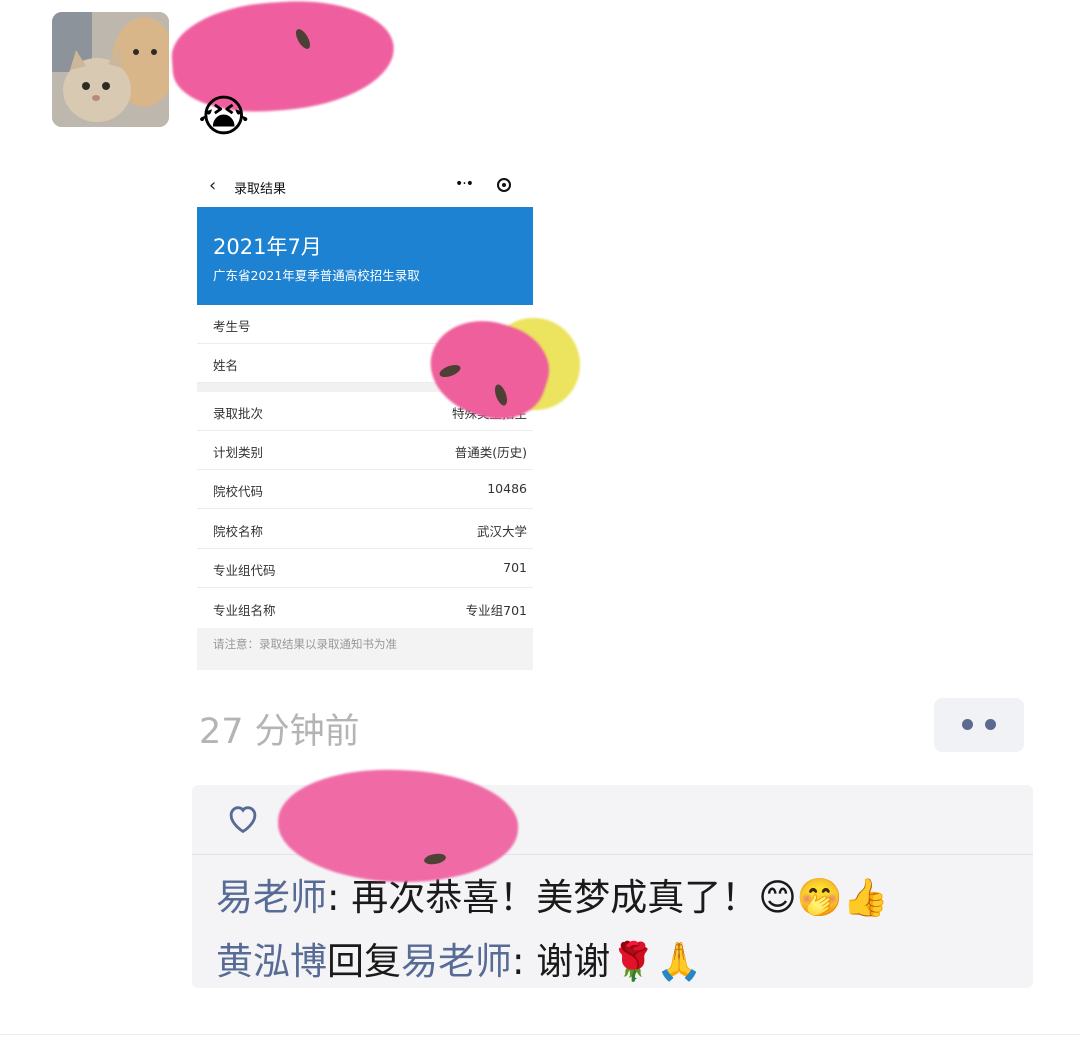 The height and width of the screenshot is (1052, 1080). Describe the element at coordinates (232, 326) in the screenshot. I see `row-label: 考生号` at that location.